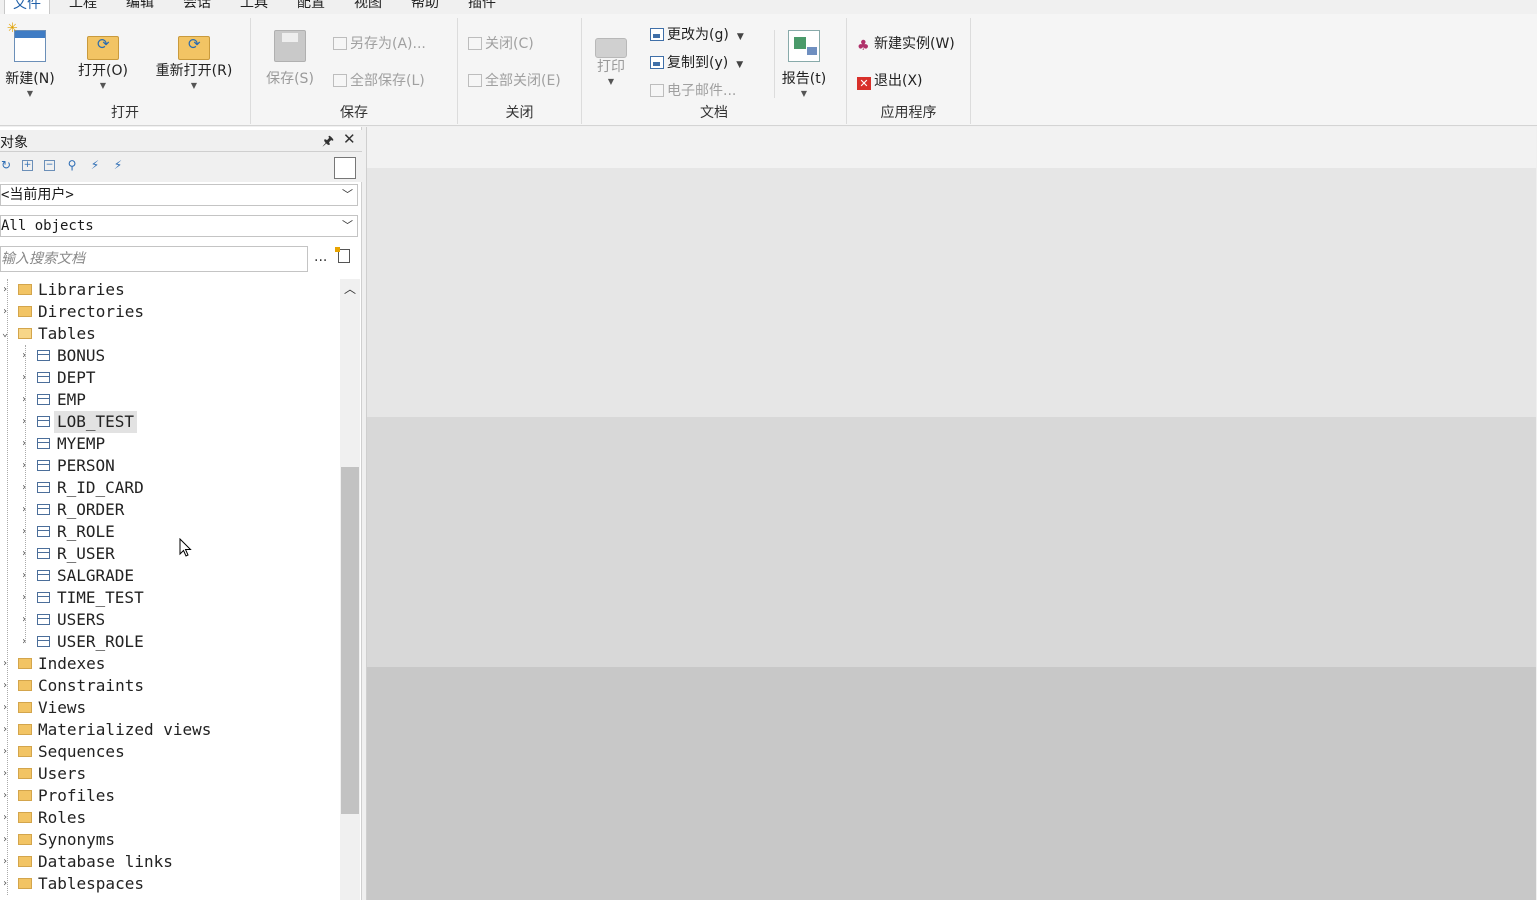 Image resolution: width=1537 pixels, height=900 pixels. I want to click on report-button: 报告(t) ▼, so click(803, 64).